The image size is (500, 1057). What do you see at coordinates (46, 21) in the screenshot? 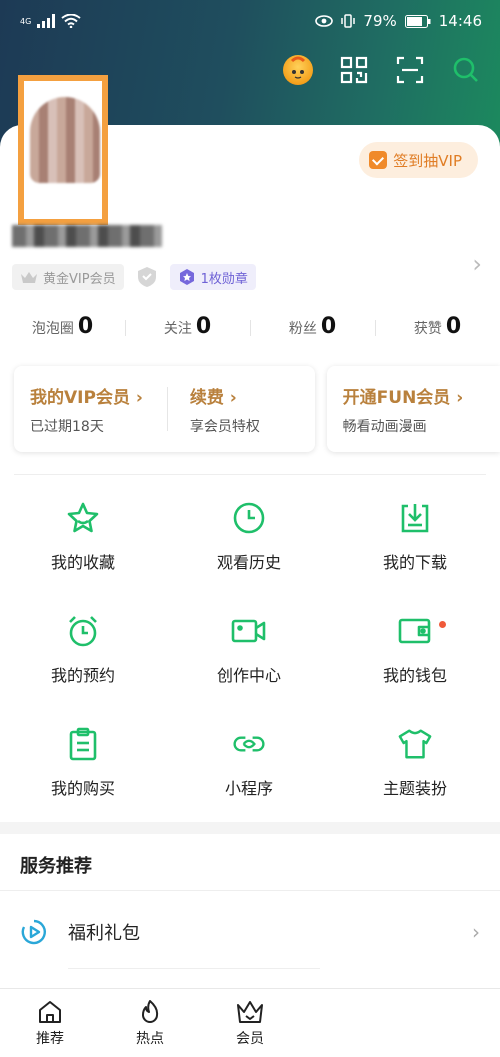
I see `signal-icon` at bounding box center [46, 21].